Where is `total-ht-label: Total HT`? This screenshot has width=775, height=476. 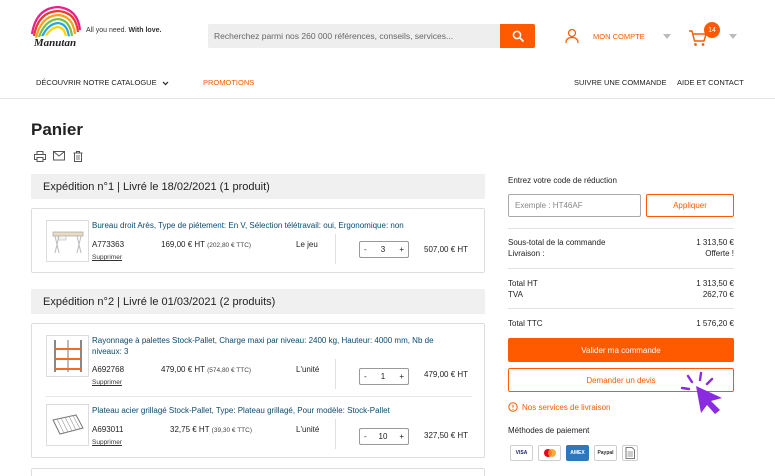 total-ht-label: Total HT is located at coordinates (523, 283).